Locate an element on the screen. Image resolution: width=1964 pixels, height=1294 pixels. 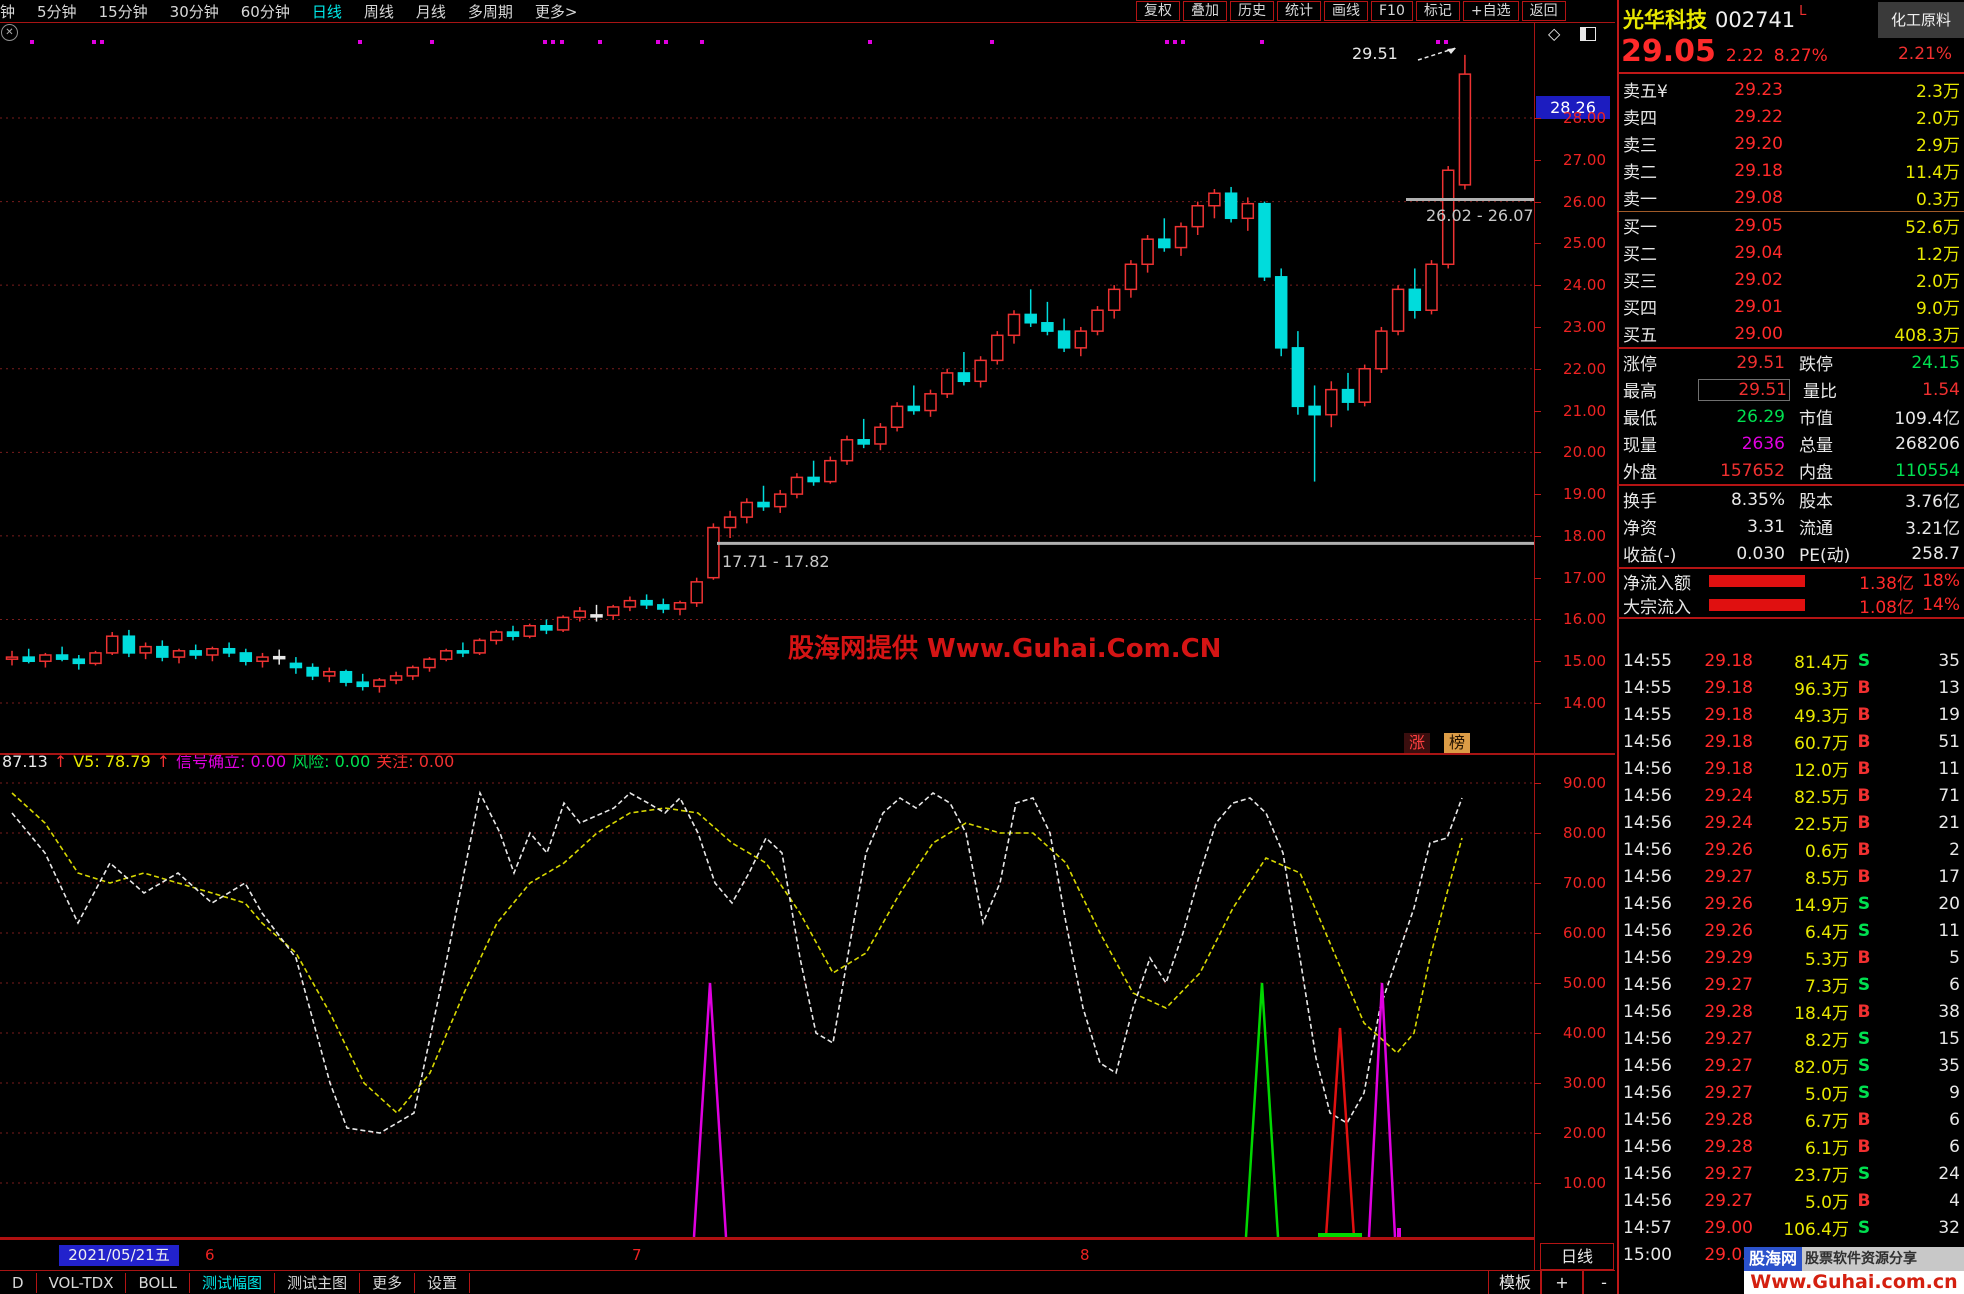
order-row-sell: 卖二 29.18 11.4万 is located at coordinates (1790, 170).